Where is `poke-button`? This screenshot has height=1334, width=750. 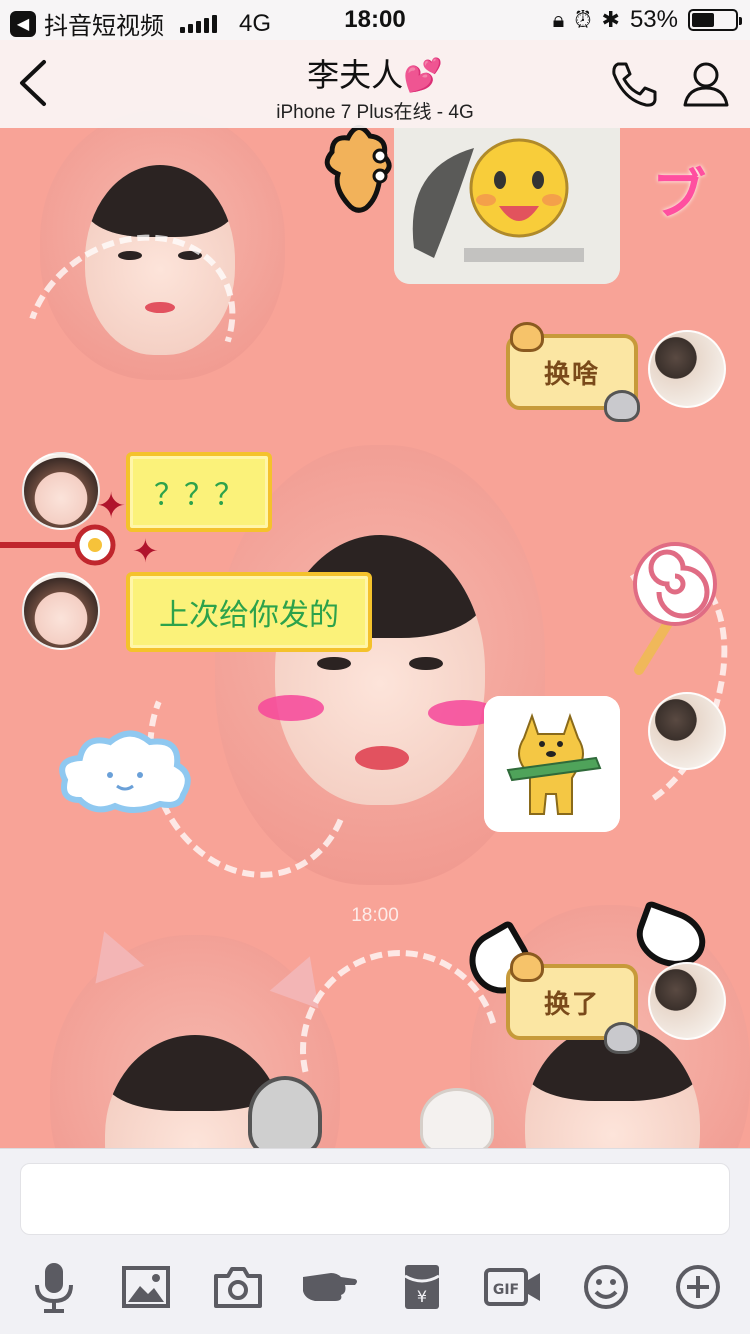 poke-button is located at coordinates (330, 1287).